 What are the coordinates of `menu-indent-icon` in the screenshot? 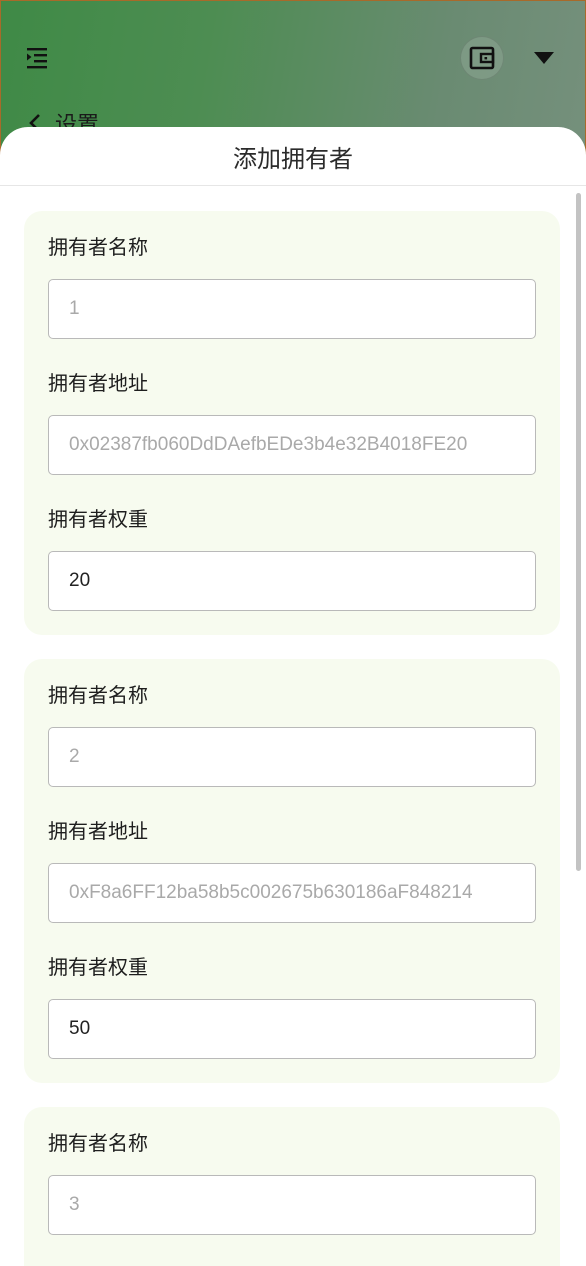 It's located at (37, 58).